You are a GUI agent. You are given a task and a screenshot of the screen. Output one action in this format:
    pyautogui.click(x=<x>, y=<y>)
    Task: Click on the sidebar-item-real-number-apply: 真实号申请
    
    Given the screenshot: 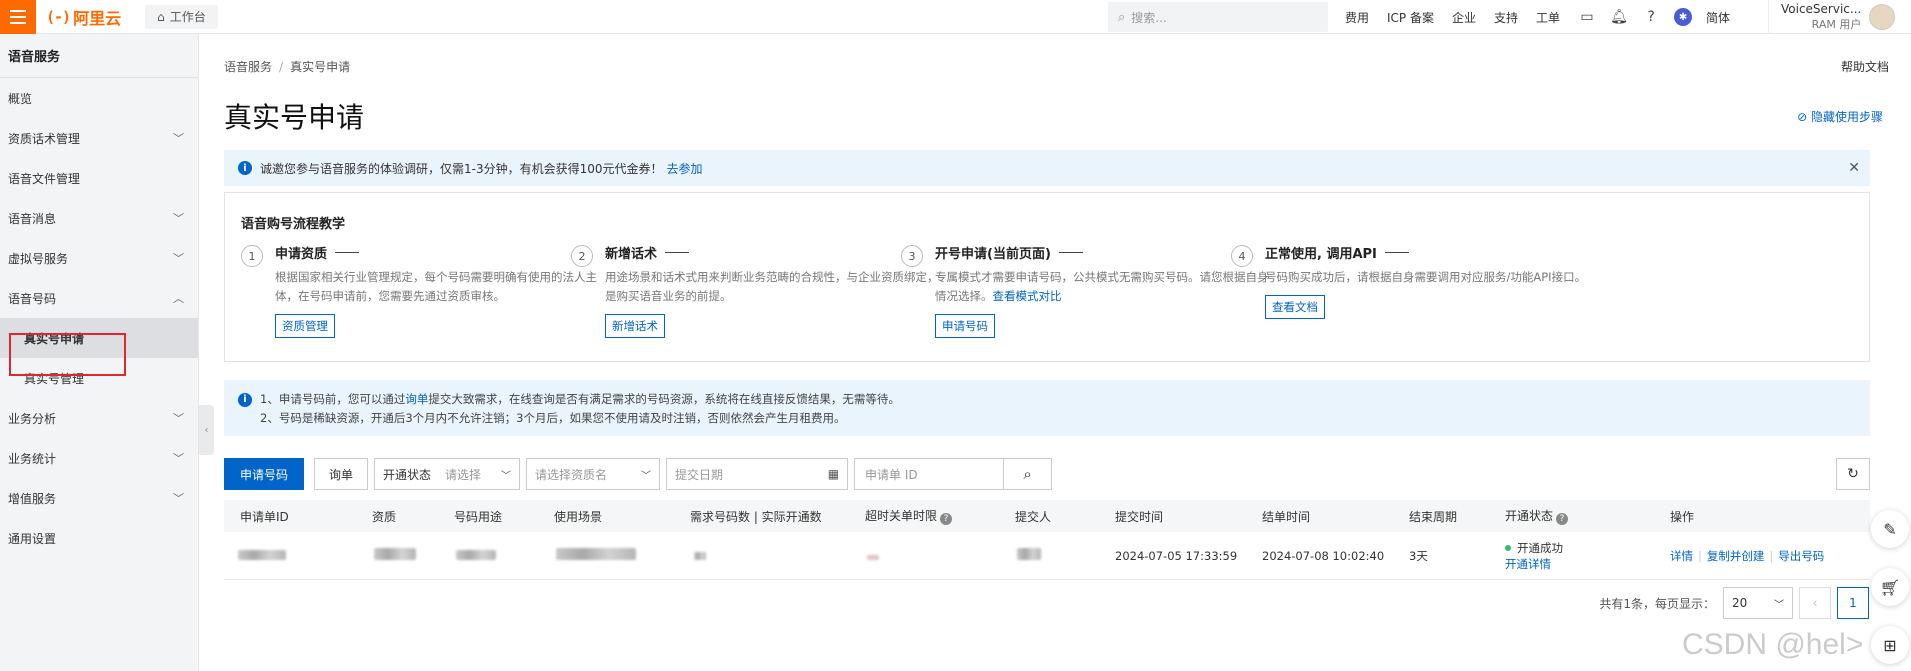 What is the action you would take?
    pyautogui.click(x=99, y=338)
    